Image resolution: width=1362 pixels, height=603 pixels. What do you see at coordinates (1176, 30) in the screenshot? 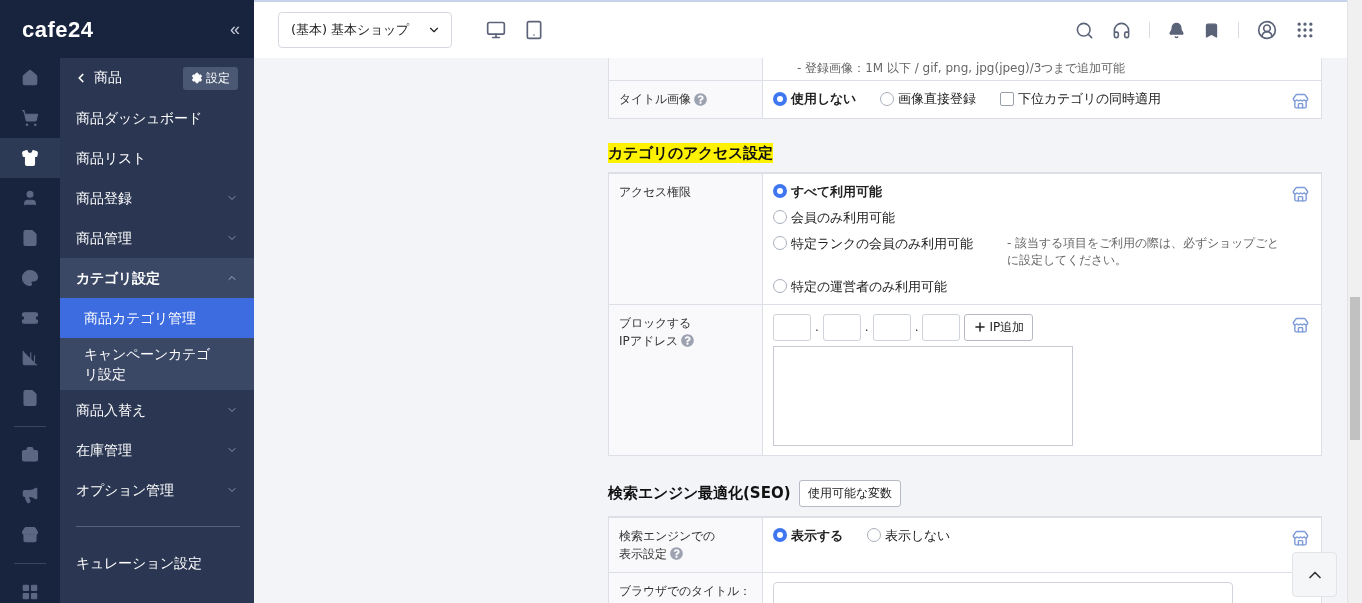
I see `bell-icon` at bounding box center [1176, 30].